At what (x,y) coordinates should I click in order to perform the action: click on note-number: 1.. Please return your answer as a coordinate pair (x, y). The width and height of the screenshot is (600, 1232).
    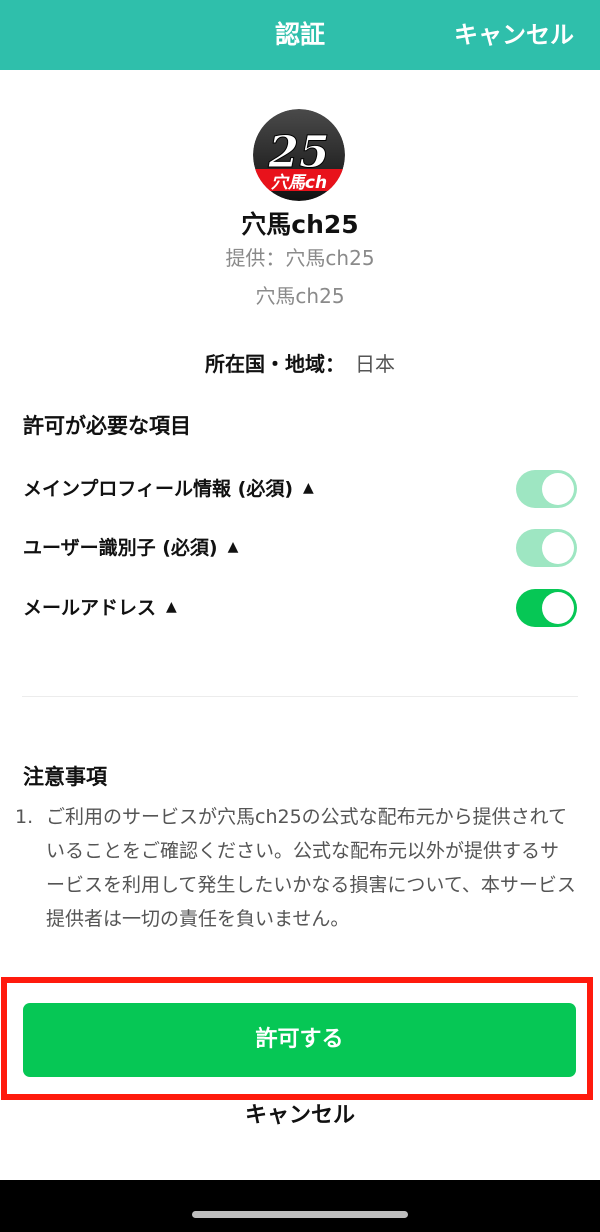
    Looking at the image, I should click on (24, 817).